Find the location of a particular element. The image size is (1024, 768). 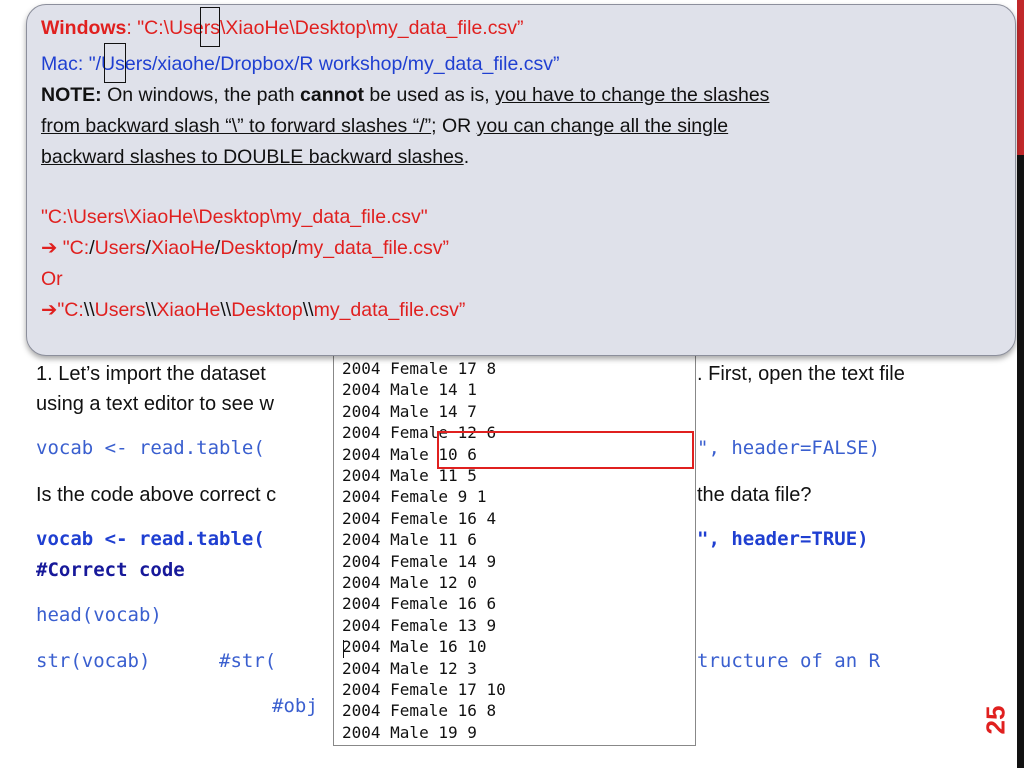

file-line: 2004 Female 16 6 is located at coordinates (419, 604).